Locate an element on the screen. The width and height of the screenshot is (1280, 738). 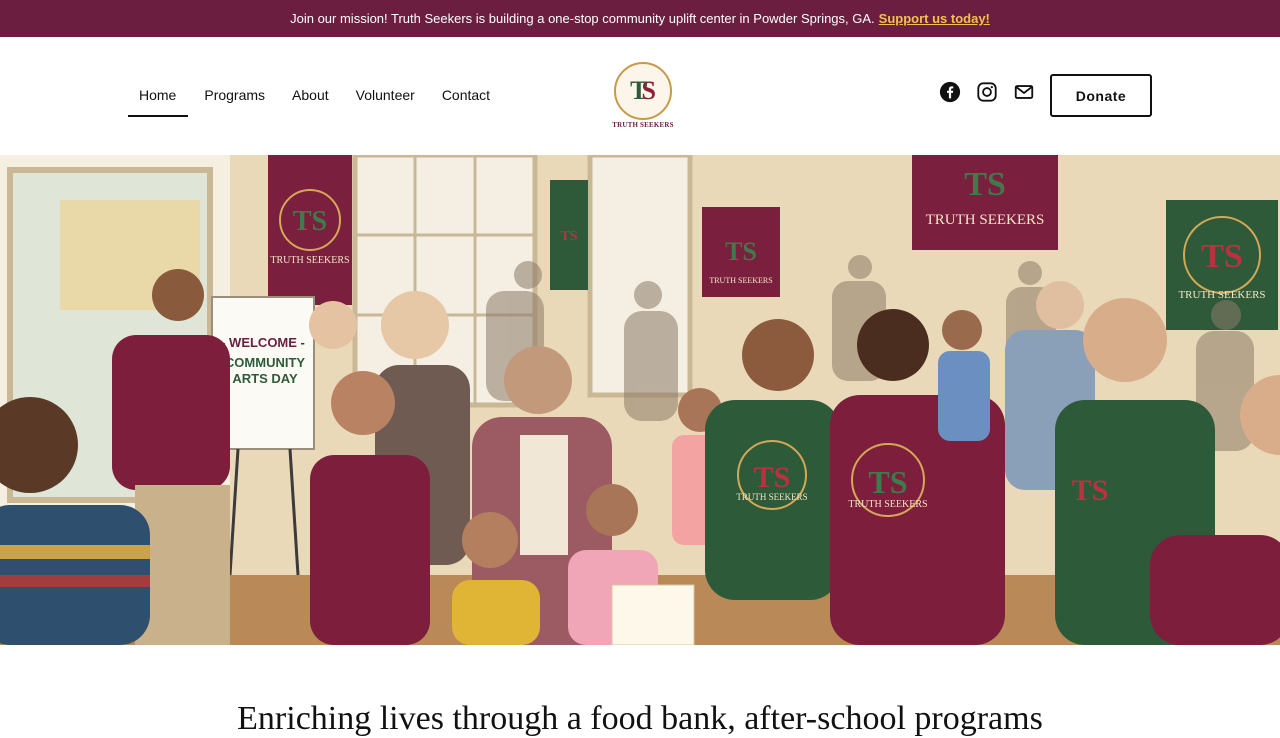
banner-maroon-center: TS TRUTH SEEKERS is located at coordinates (741, 252).